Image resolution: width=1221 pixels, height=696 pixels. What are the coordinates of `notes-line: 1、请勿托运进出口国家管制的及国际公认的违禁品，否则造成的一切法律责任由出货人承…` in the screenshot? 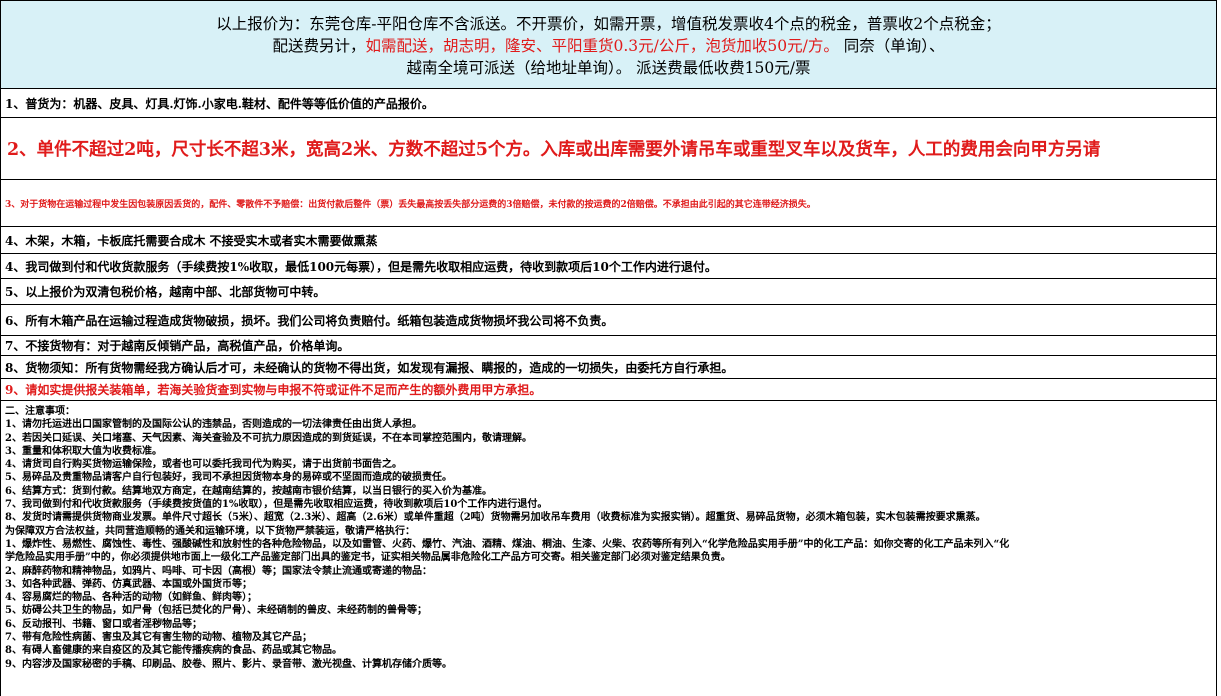 It's located at (213, 425).